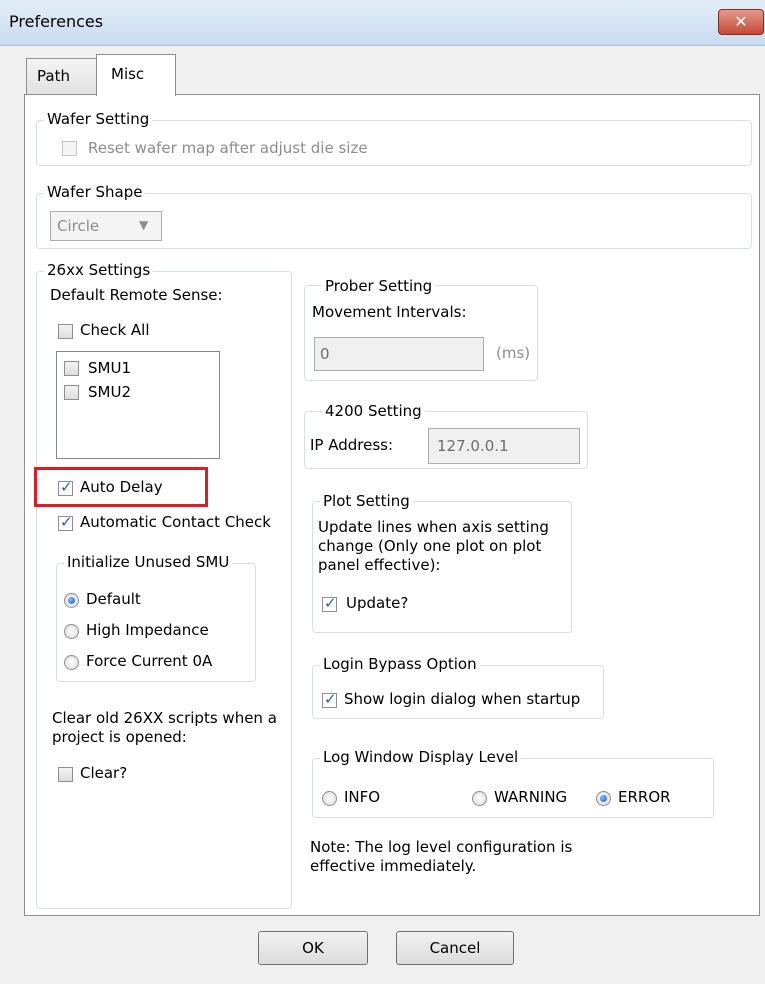  Describe the element at coordinates (128, 74) in the screenshot. I see `tab-misc-label: Misc` at that location.